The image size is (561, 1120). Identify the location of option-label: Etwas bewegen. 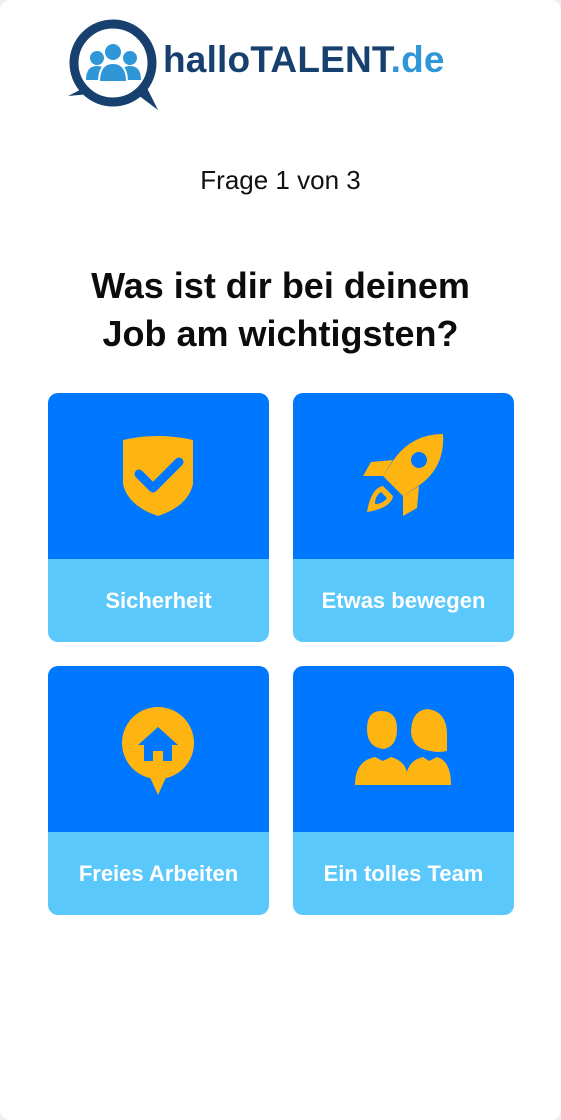
(403, 600).